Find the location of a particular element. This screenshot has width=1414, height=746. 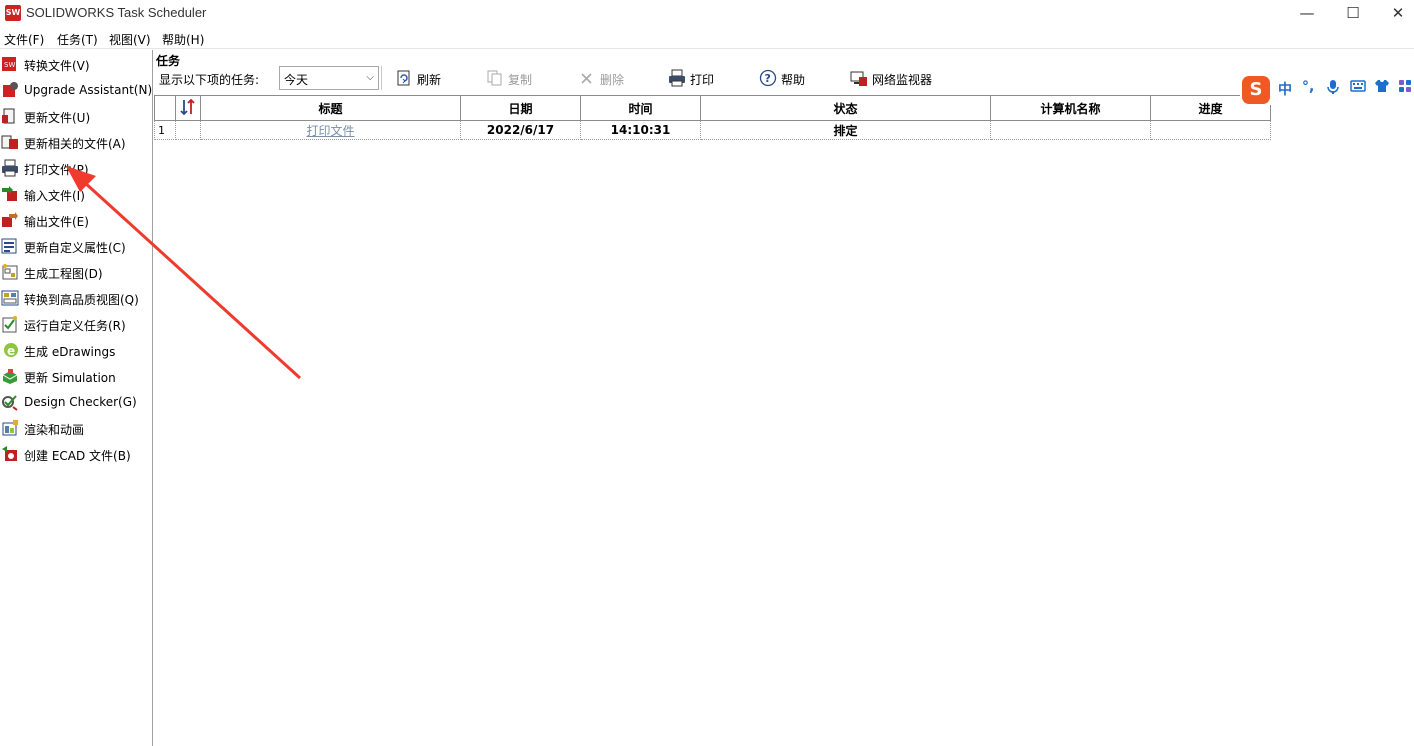

sidebar-item-design-checker: Design Checker(G) is located at coordinates (76, 402).